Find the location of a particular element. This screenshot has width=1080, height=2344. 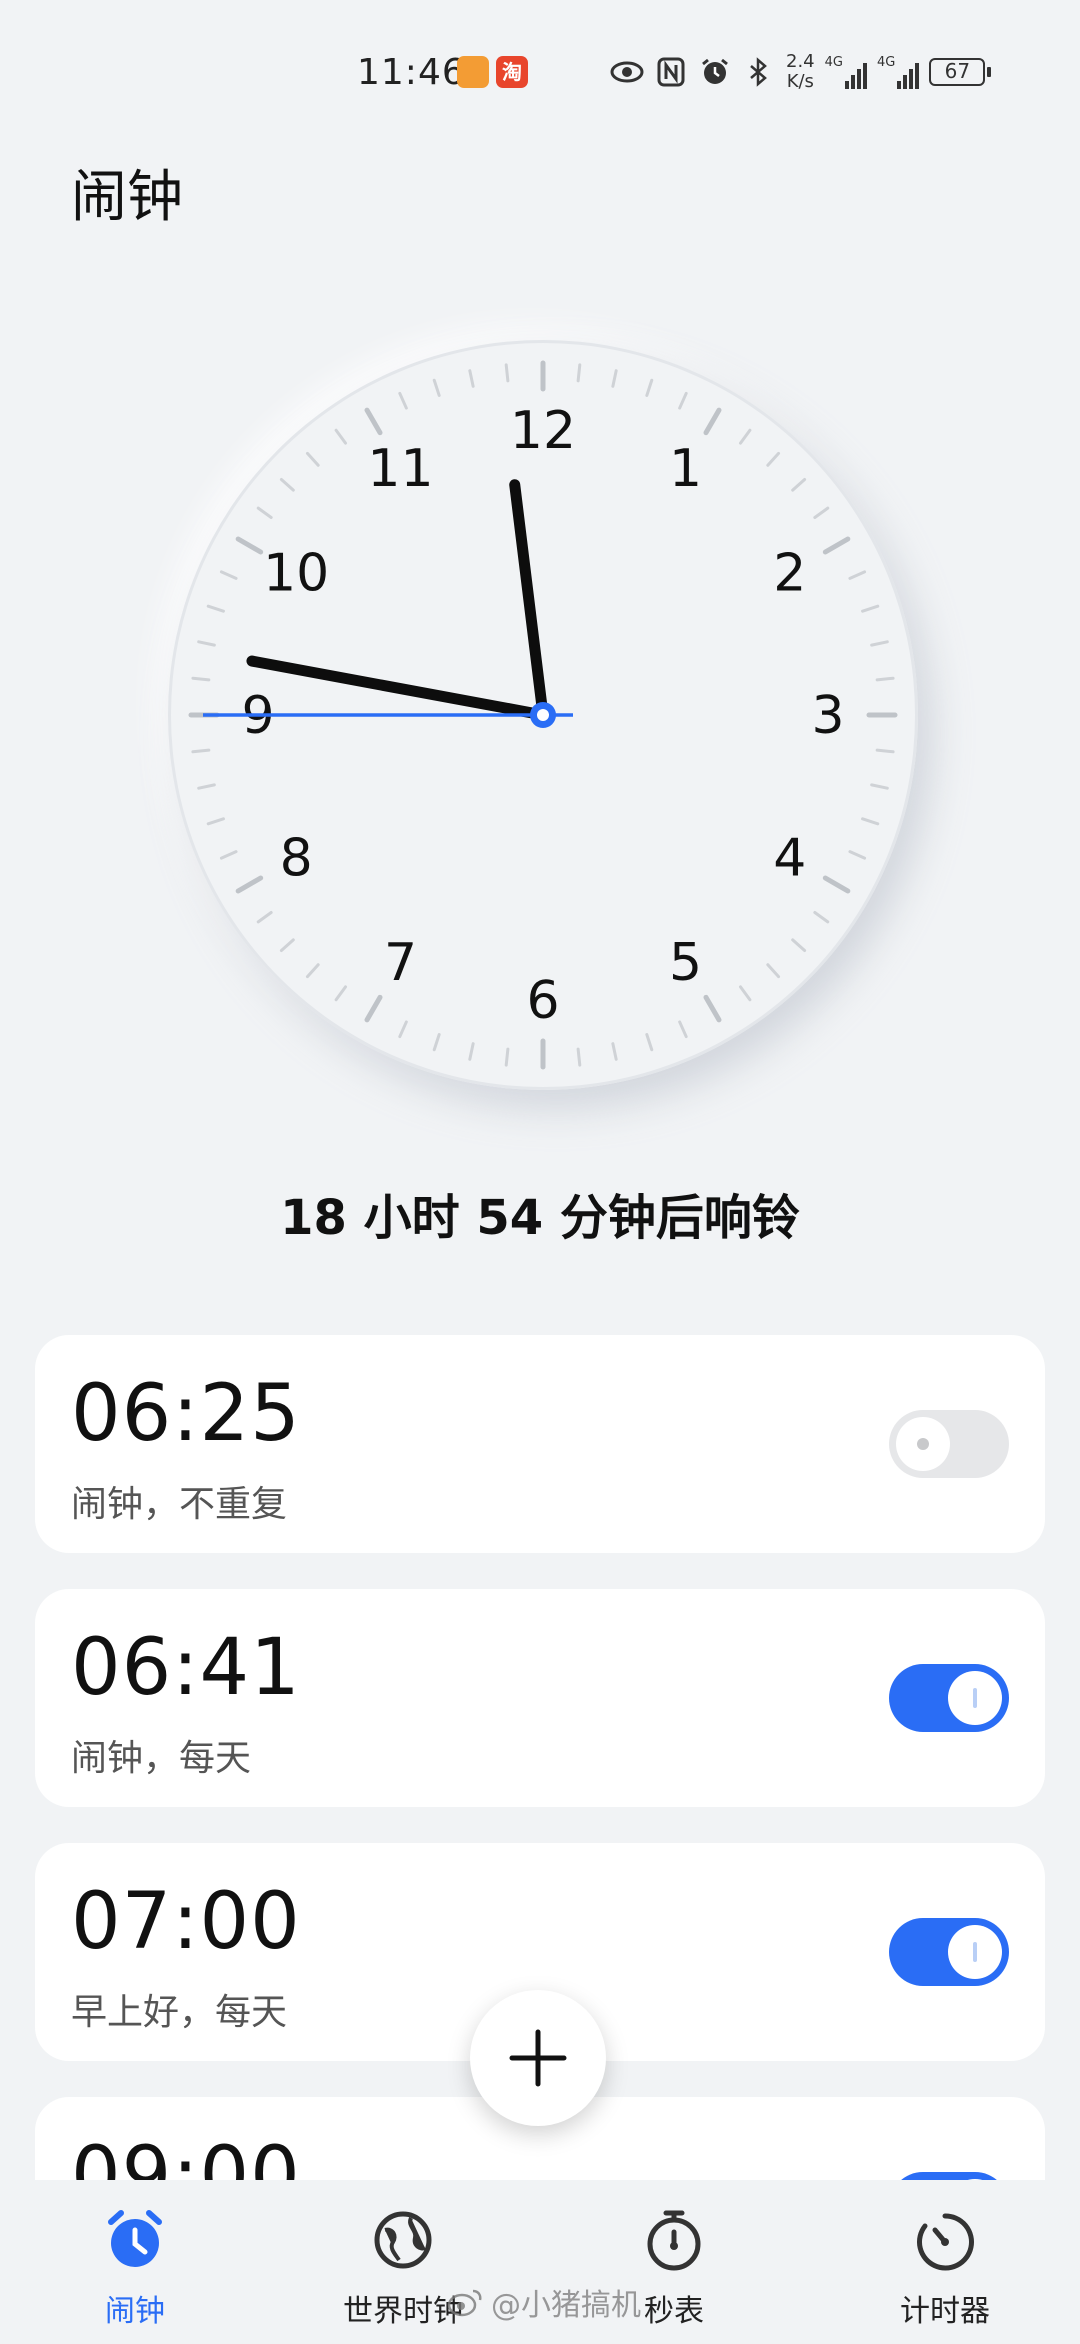

alarm-label: 闹钟，每天 is located at coordinates (161, 1758).